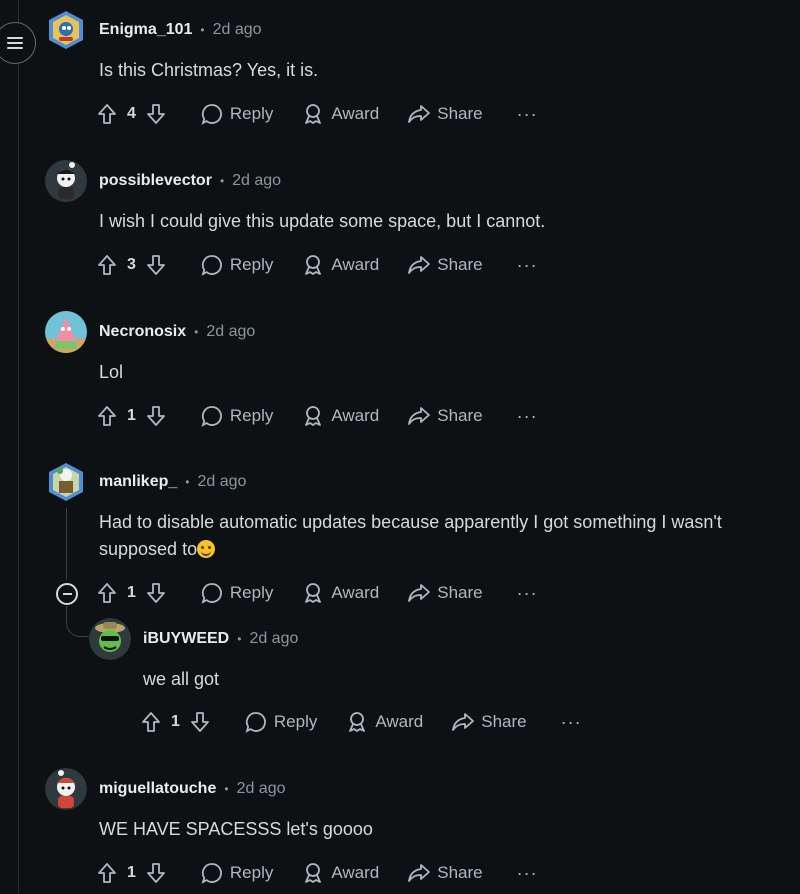  Describe the element at coordinates (145, 30) in the screenshot. I see `author-name: Enigma_101` at that location.